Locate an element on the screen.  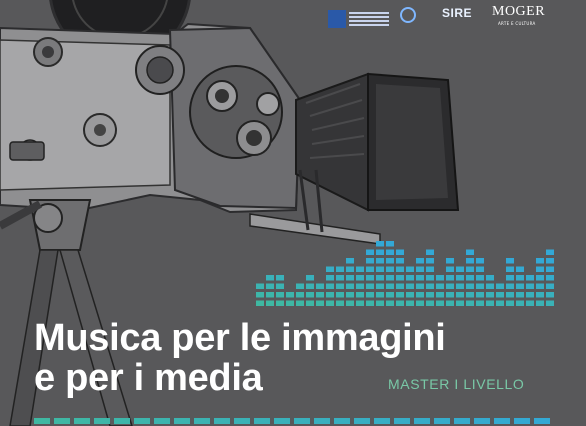
quantum-logo is located at coordinates (417, 16).